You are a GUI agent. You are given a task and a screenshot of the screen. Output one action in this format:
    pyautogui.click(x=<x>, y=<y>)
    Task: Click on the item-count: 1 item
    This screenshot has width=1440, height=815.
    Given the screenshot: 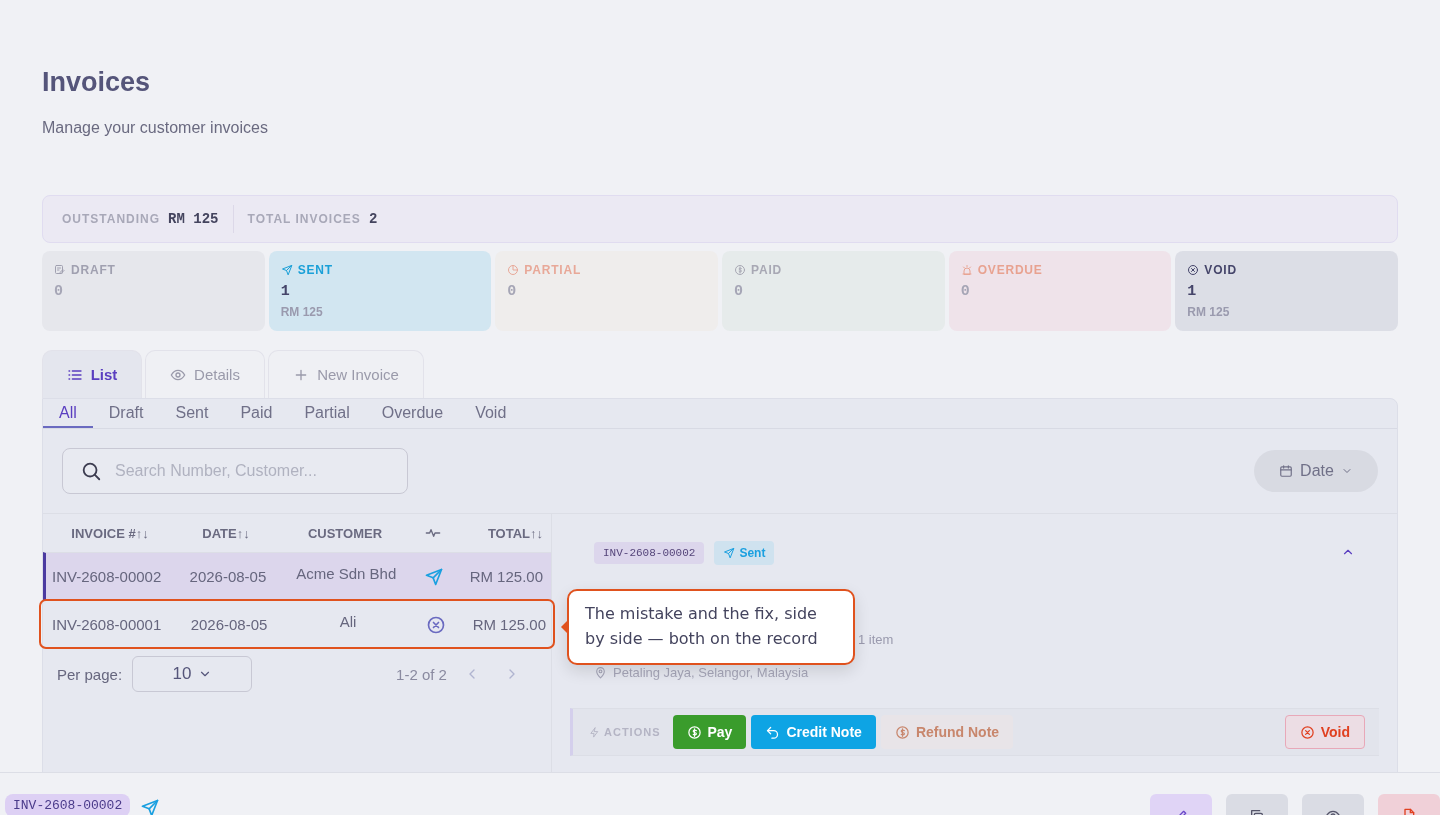 What is the action you would take?
    pyautogui.click(x=876, y=640)
    